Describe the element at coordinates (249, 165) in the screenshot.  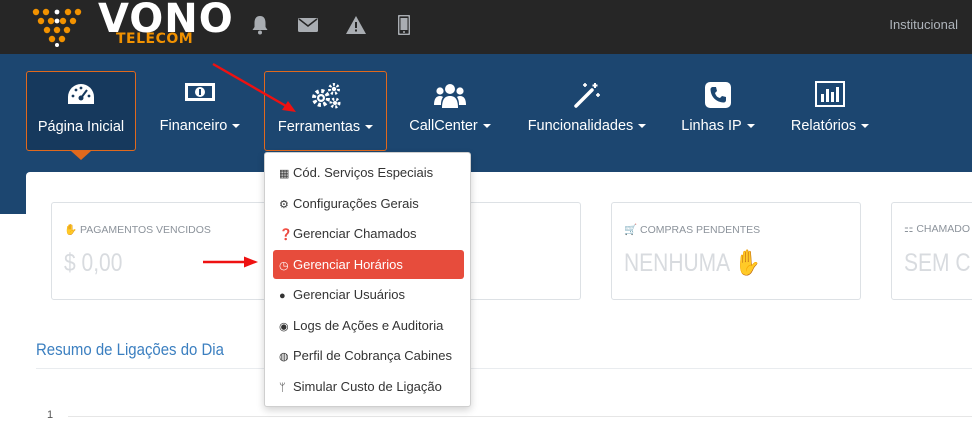
I see `annotation-arrows` at that location.